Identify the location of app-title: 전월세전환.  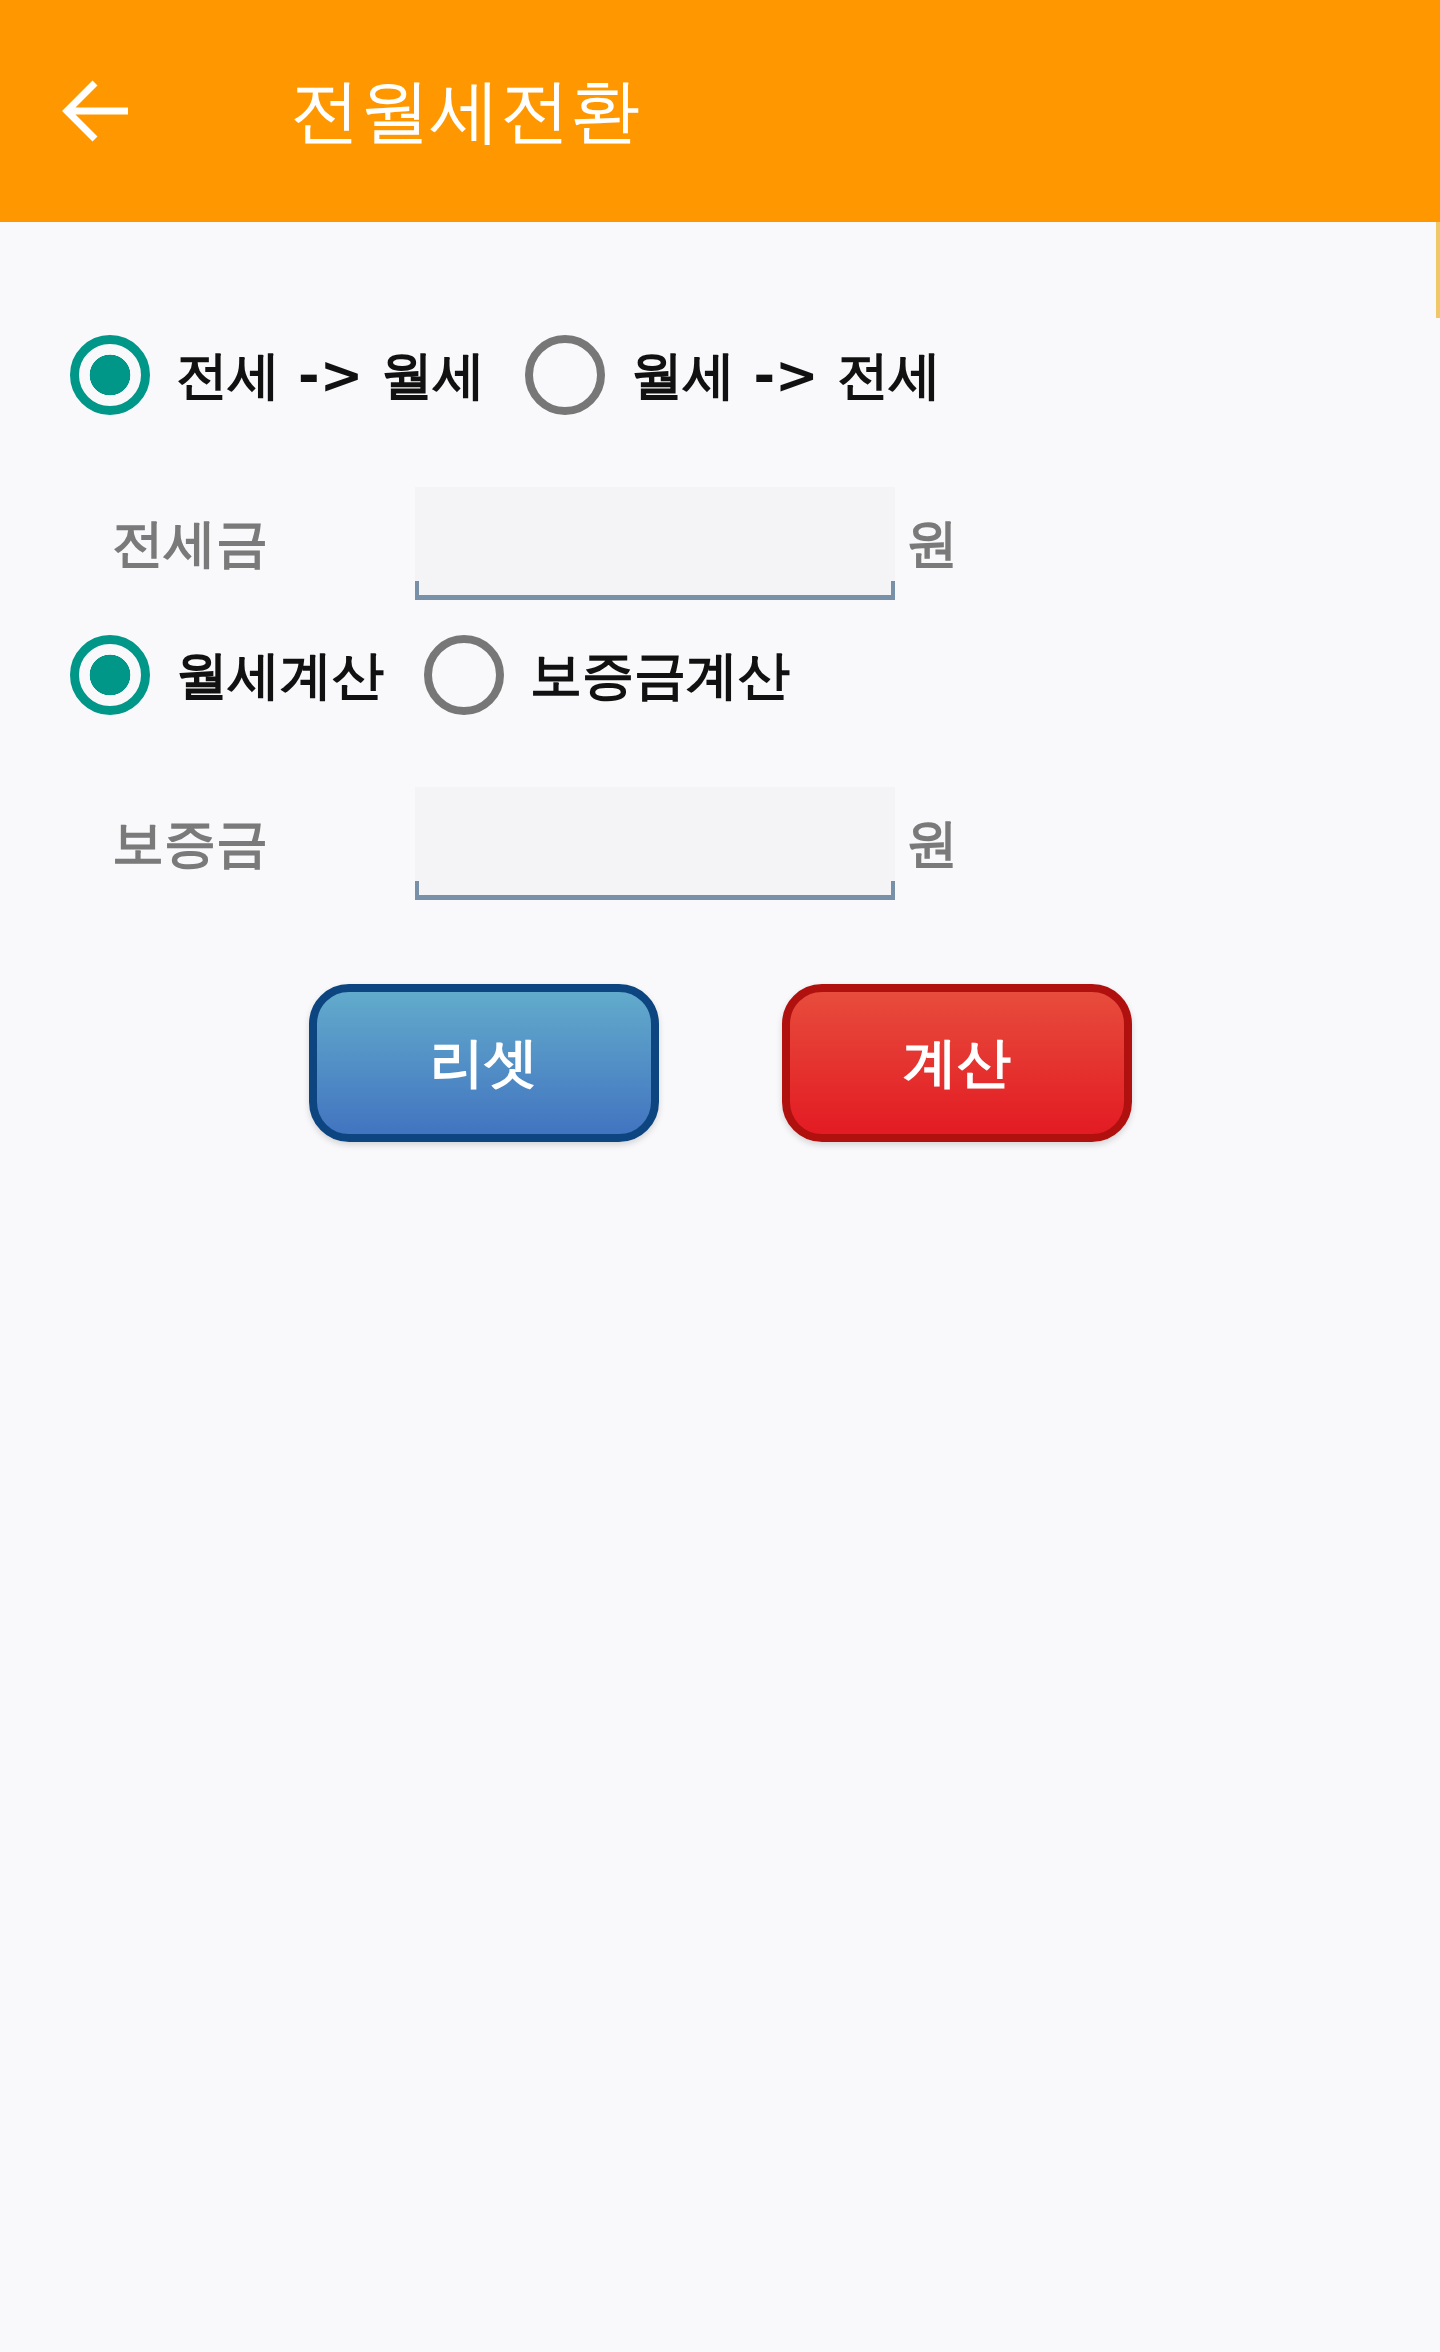
(465, 111).